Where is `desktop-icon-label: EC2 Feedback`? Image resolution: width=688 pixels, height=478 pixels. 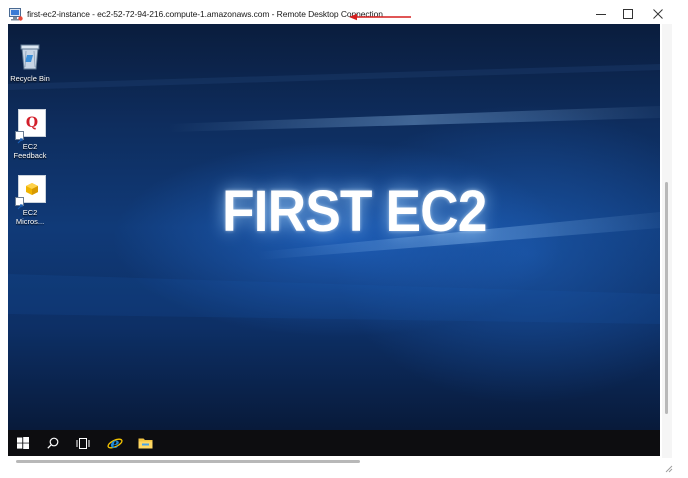 desktop-icon-label: EC2 Feedback is located at coordinates (30, 151).